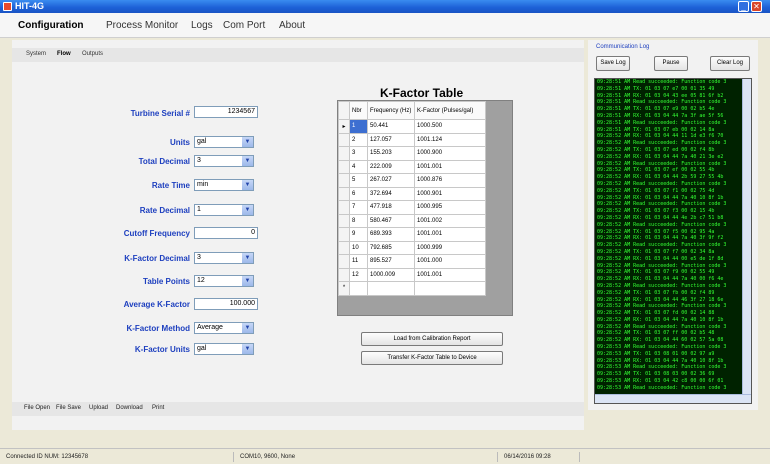 Image resolution: width=770 pixels, height=464 pixels. What do you see at coordinates (432, 358) in the screenshot?
I see `transfer-kfactor-button: Transfer K-Factor Table to Device` at bounding box center [432, 358].